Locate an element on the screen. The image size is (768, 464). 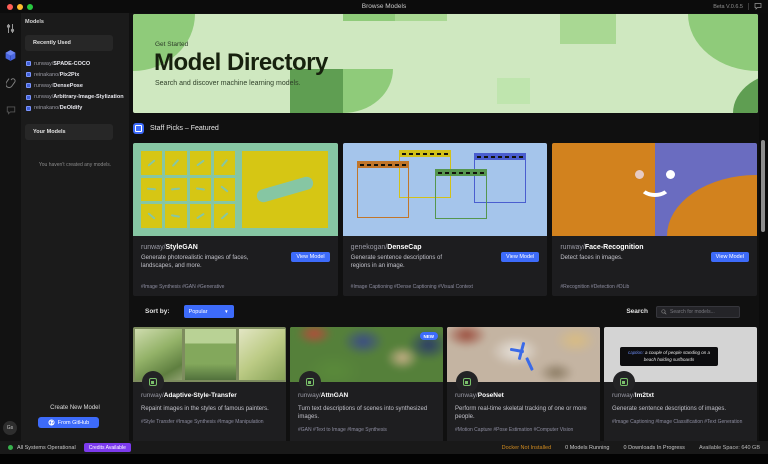
new-badge: NEW is located at coordinates (428, 336).